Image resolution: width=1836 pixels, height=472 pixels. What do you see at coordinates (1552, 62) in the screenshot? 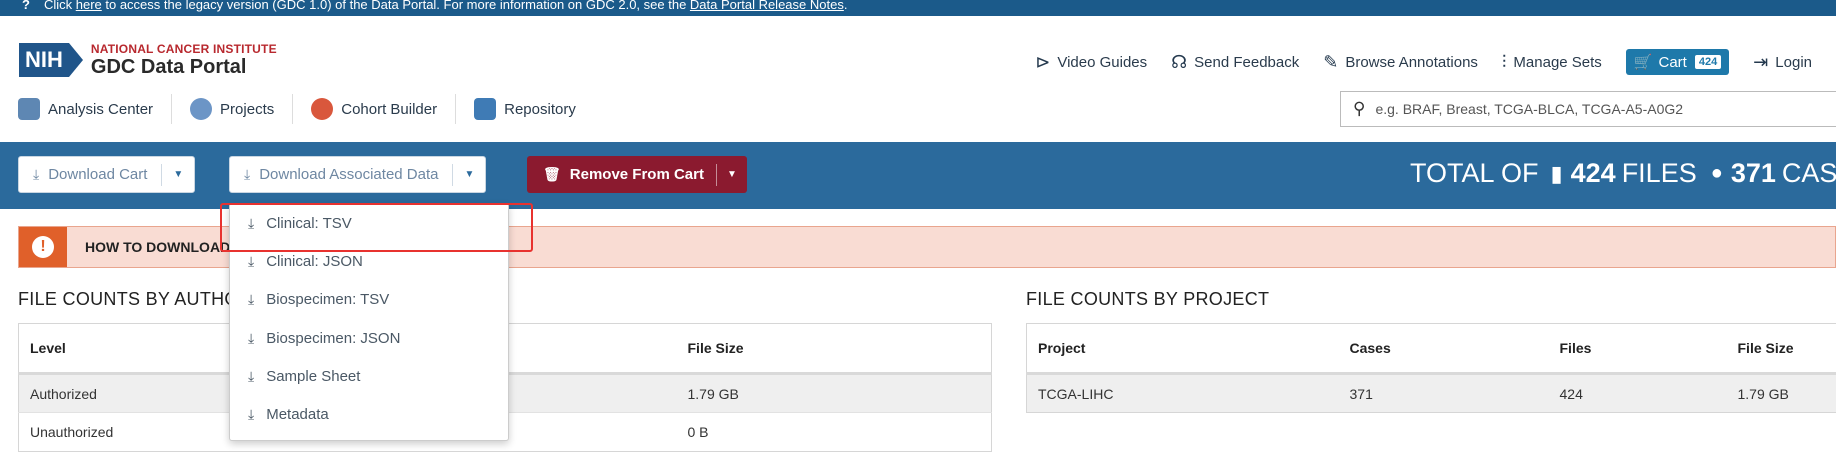
I see `manage-sets-link: ⫶ Manage Sets` at bounding box center [1552, 62].